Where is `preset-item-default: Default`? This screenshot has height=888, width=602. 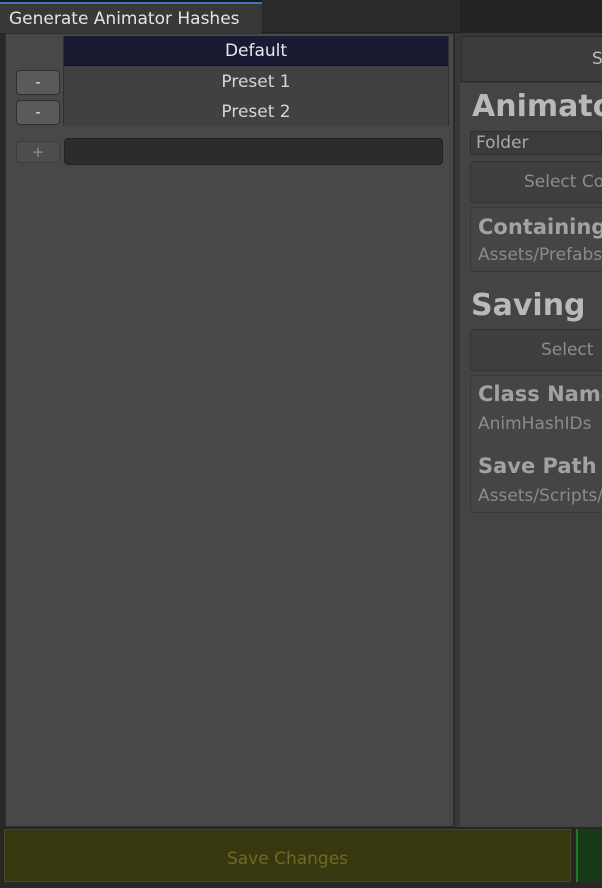
preset-item-default: Default is located at coordinates (256, 51).